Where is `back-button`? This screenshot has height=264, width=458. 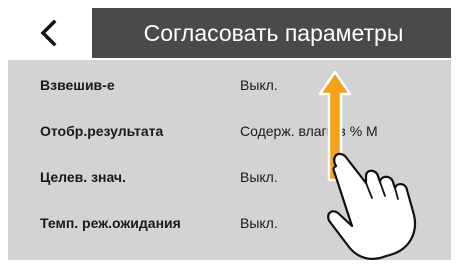 back-button is located at coordinates (50, 33).